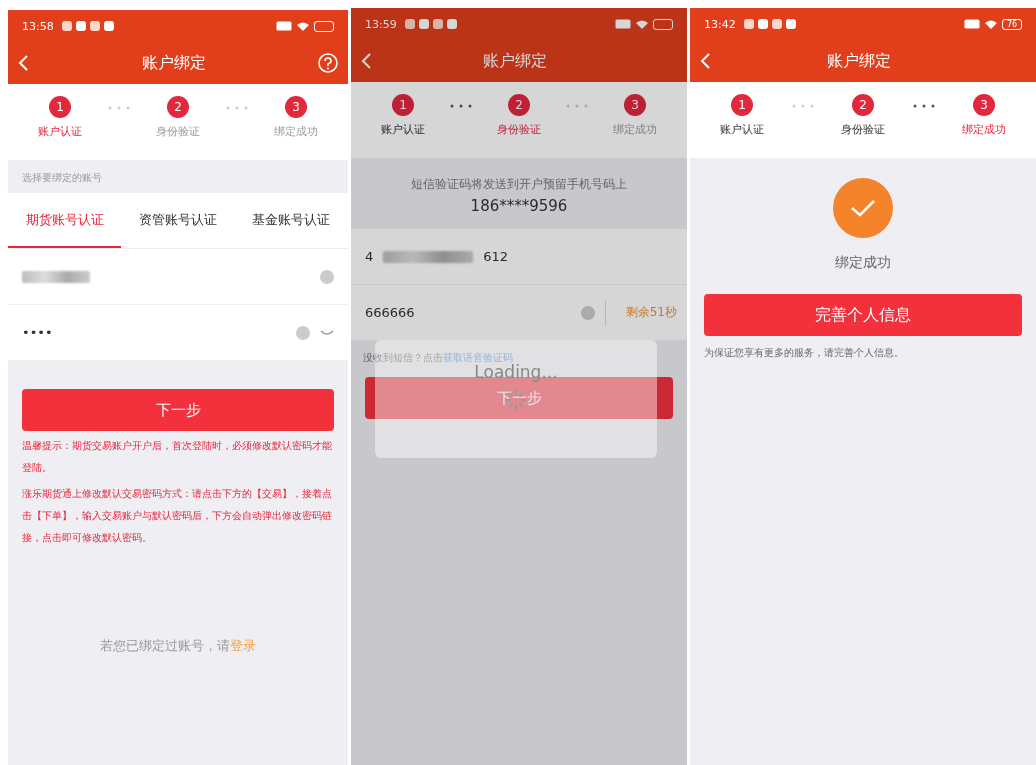 Image resolution: width=1036 pixels, height=765 pixels. Describe the element at coordinates (178, 410) in the screenshot. I see `next-button: 下一步` at that location.